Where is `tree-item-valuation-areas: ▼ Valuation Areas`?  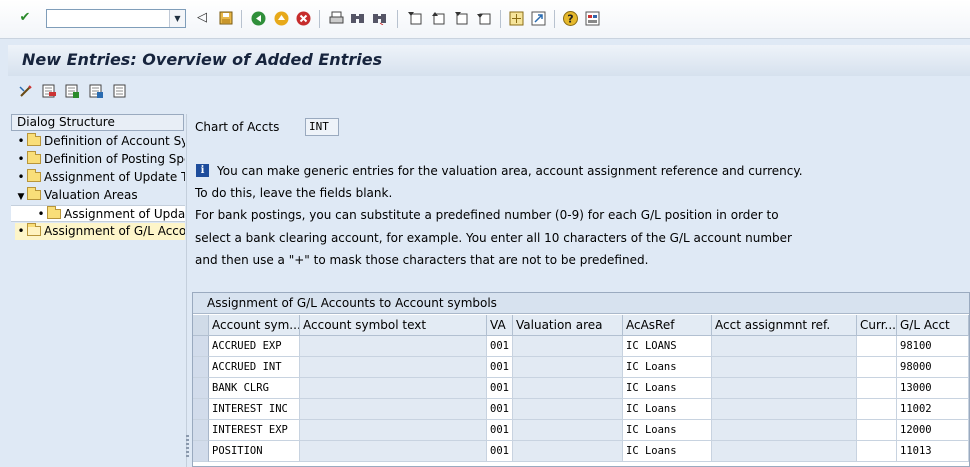
tree-item-valuation-areas: ▼ Valuation Areas is located at coordinates (100, 195).